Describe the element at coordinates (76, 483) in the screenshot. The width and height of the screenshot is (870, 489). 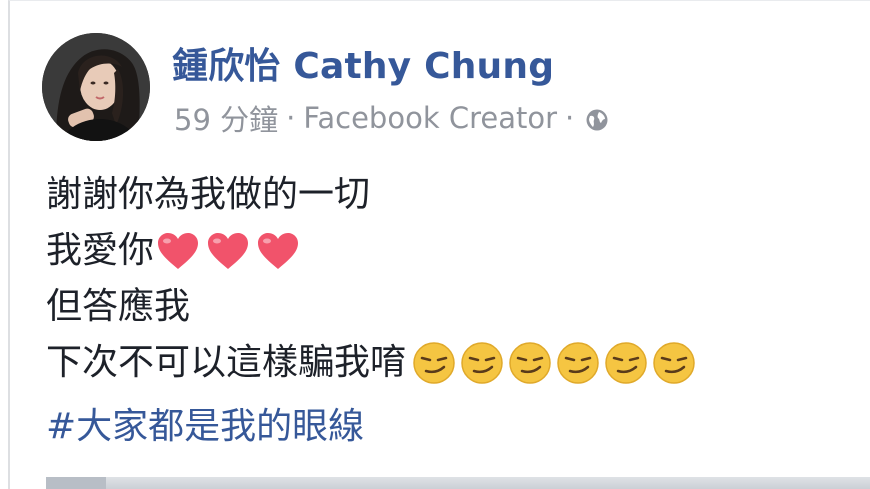
I see `media-preview-edge` at that location.